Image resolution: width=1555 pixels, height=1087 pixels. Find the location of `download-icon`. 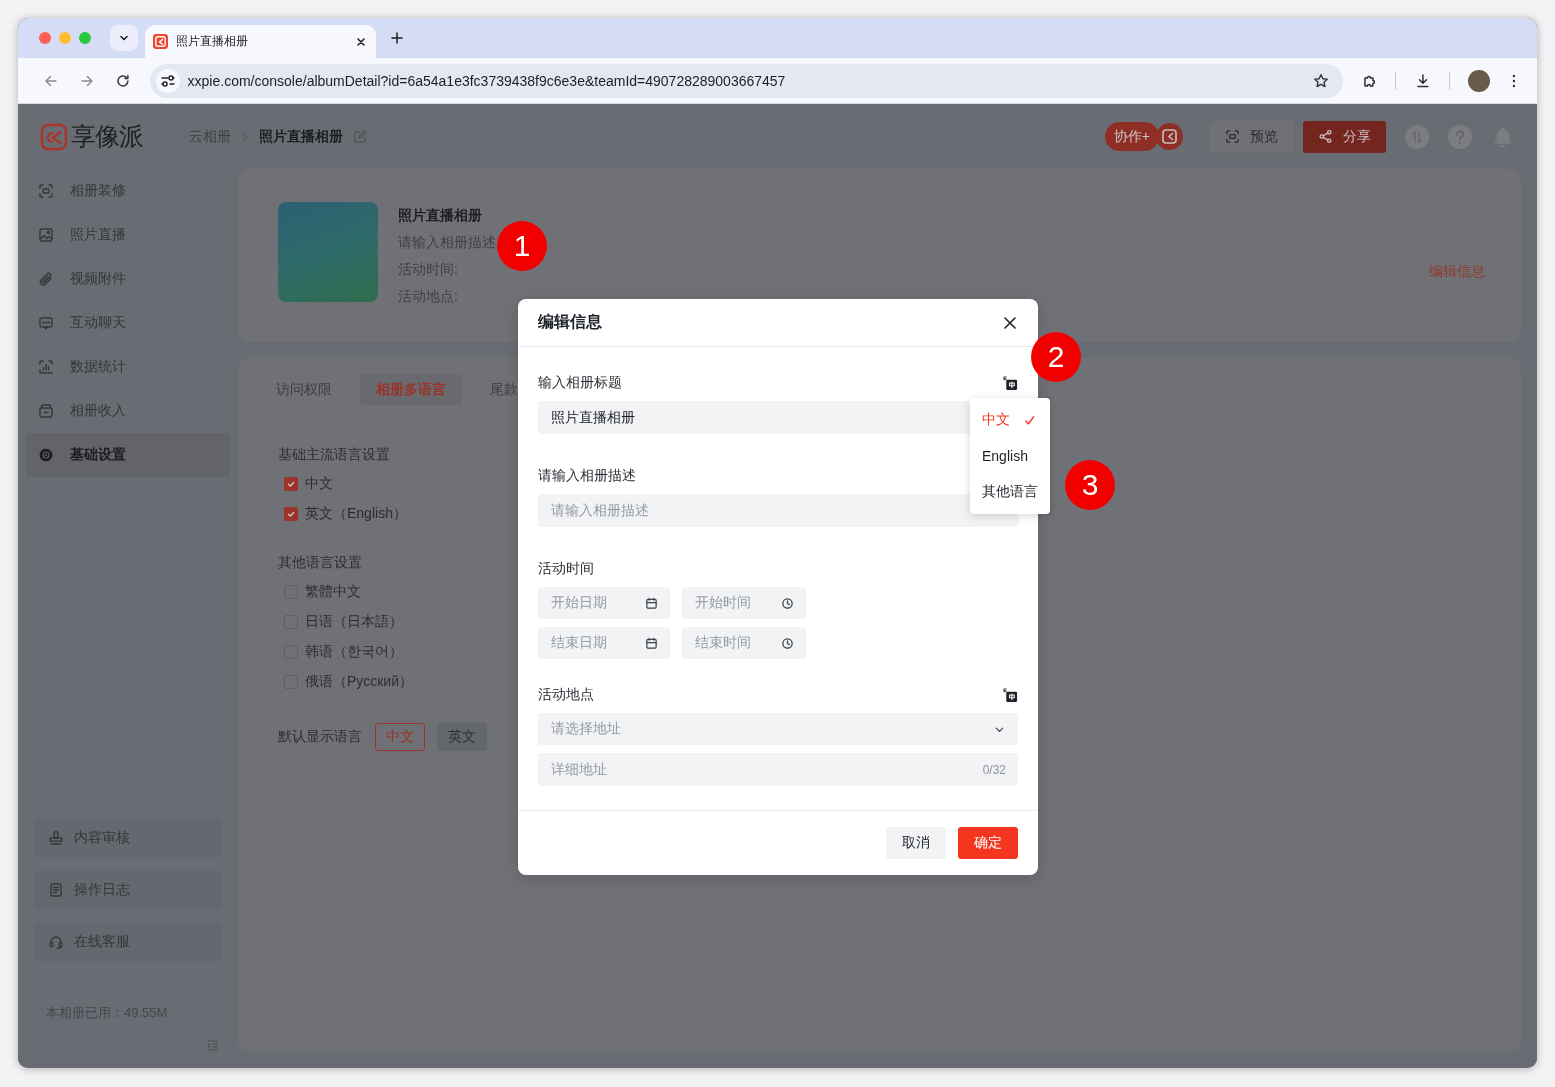

download-icon is located at coordinates (1423, 80).